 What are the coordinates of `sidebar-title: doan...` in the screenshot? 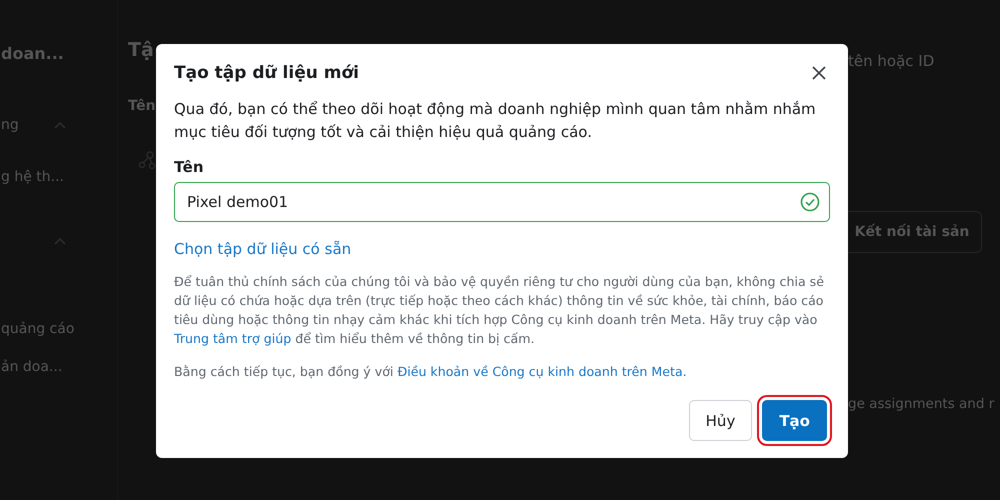 It's located at (32, 53).